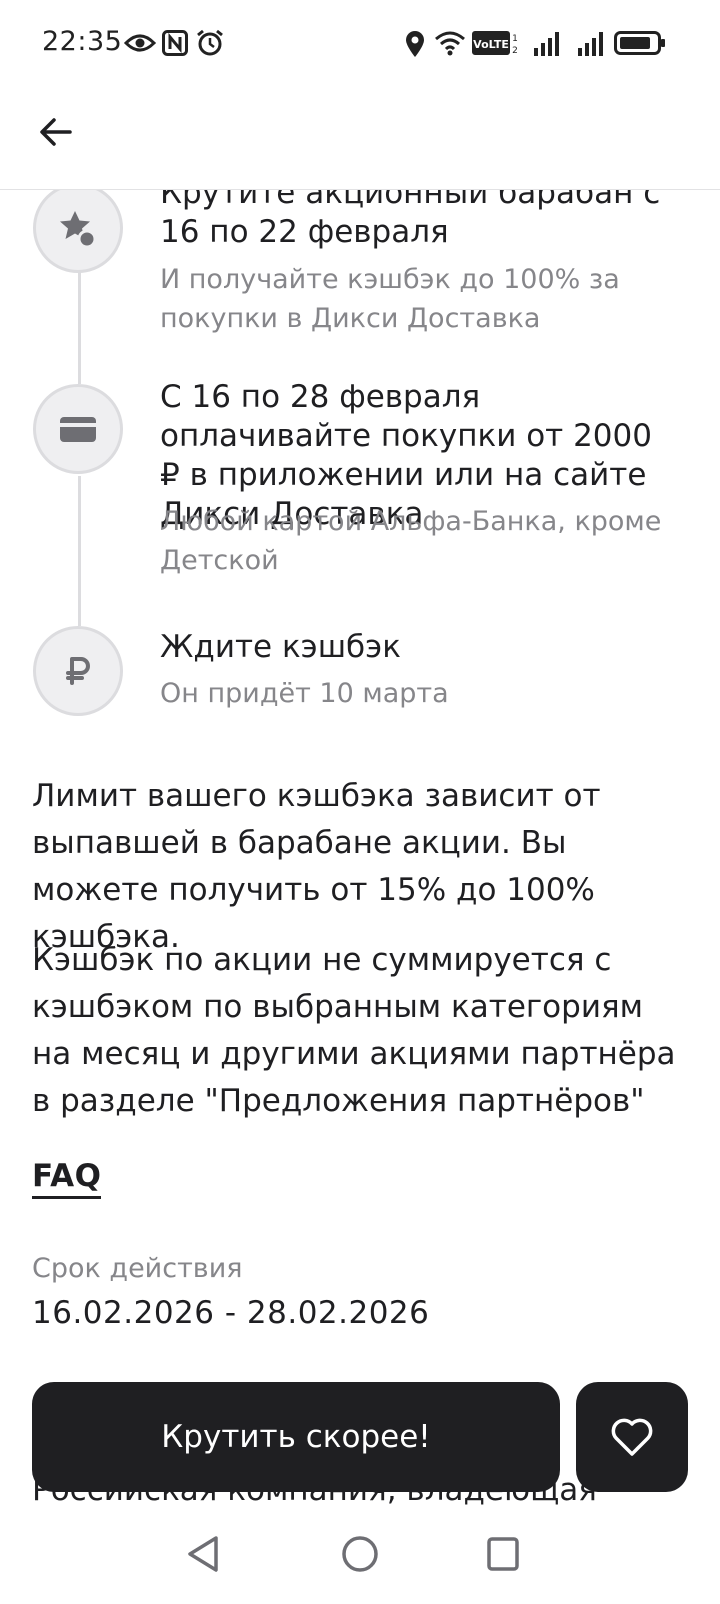  I want to click on back-triangle-icon, so click(203, 1554).